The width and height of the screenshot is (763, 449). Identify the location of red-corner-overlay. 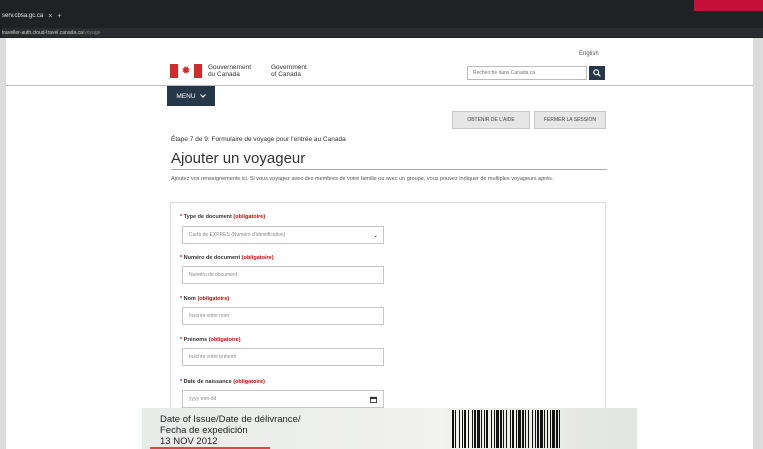
(728, 5).